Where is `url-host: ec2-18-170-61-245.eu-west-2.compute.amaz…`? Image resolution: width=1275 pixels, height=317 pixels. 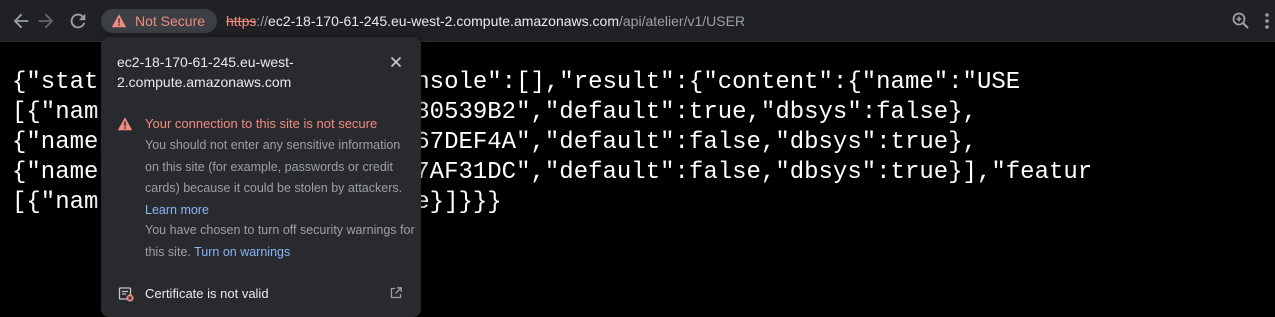
url-host: ec2-18-170-61-245.eu-west-2.compute.amaz… is located at coordinates (443, 21).